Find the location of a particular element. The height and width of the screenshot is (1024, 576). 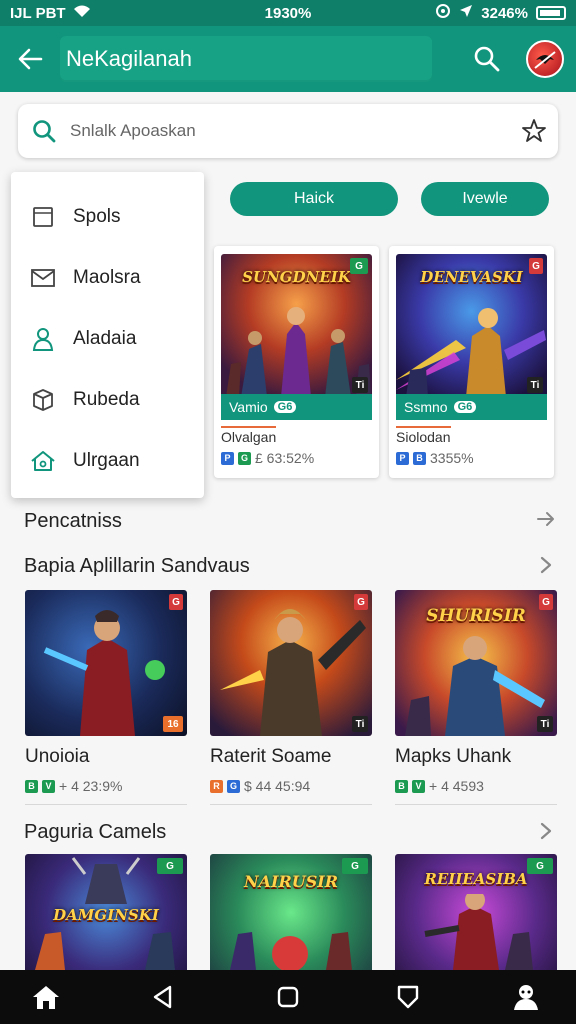

menu-item-rubeda: Rubeda is located at coordinates (107, 399).